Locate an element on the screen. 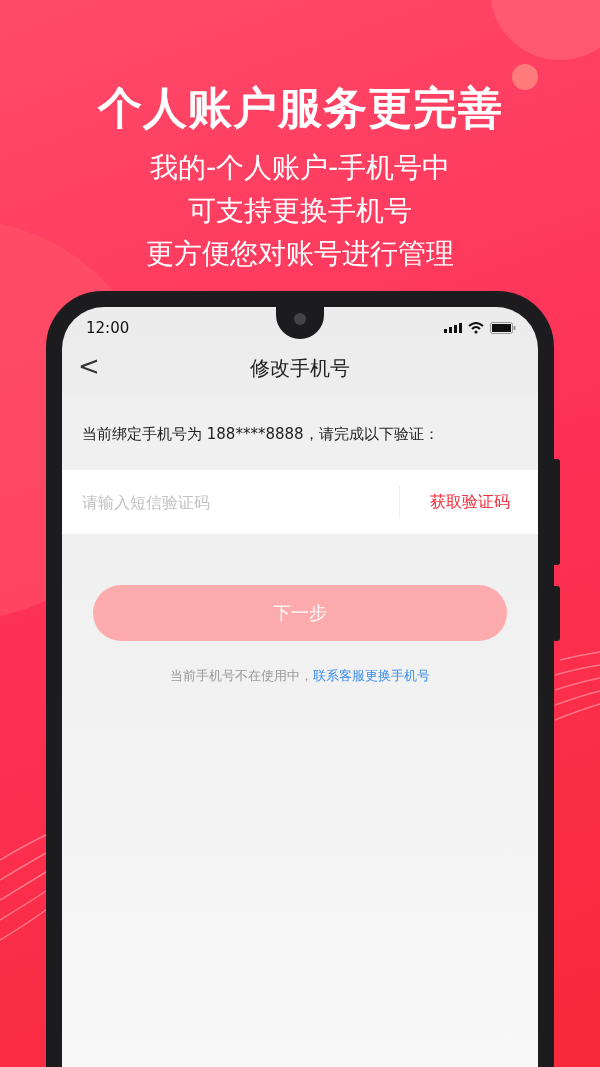 This screenshot has height=1067, width=600. headline: 个人账户服务更完善 is located at coordinates (300, 108).